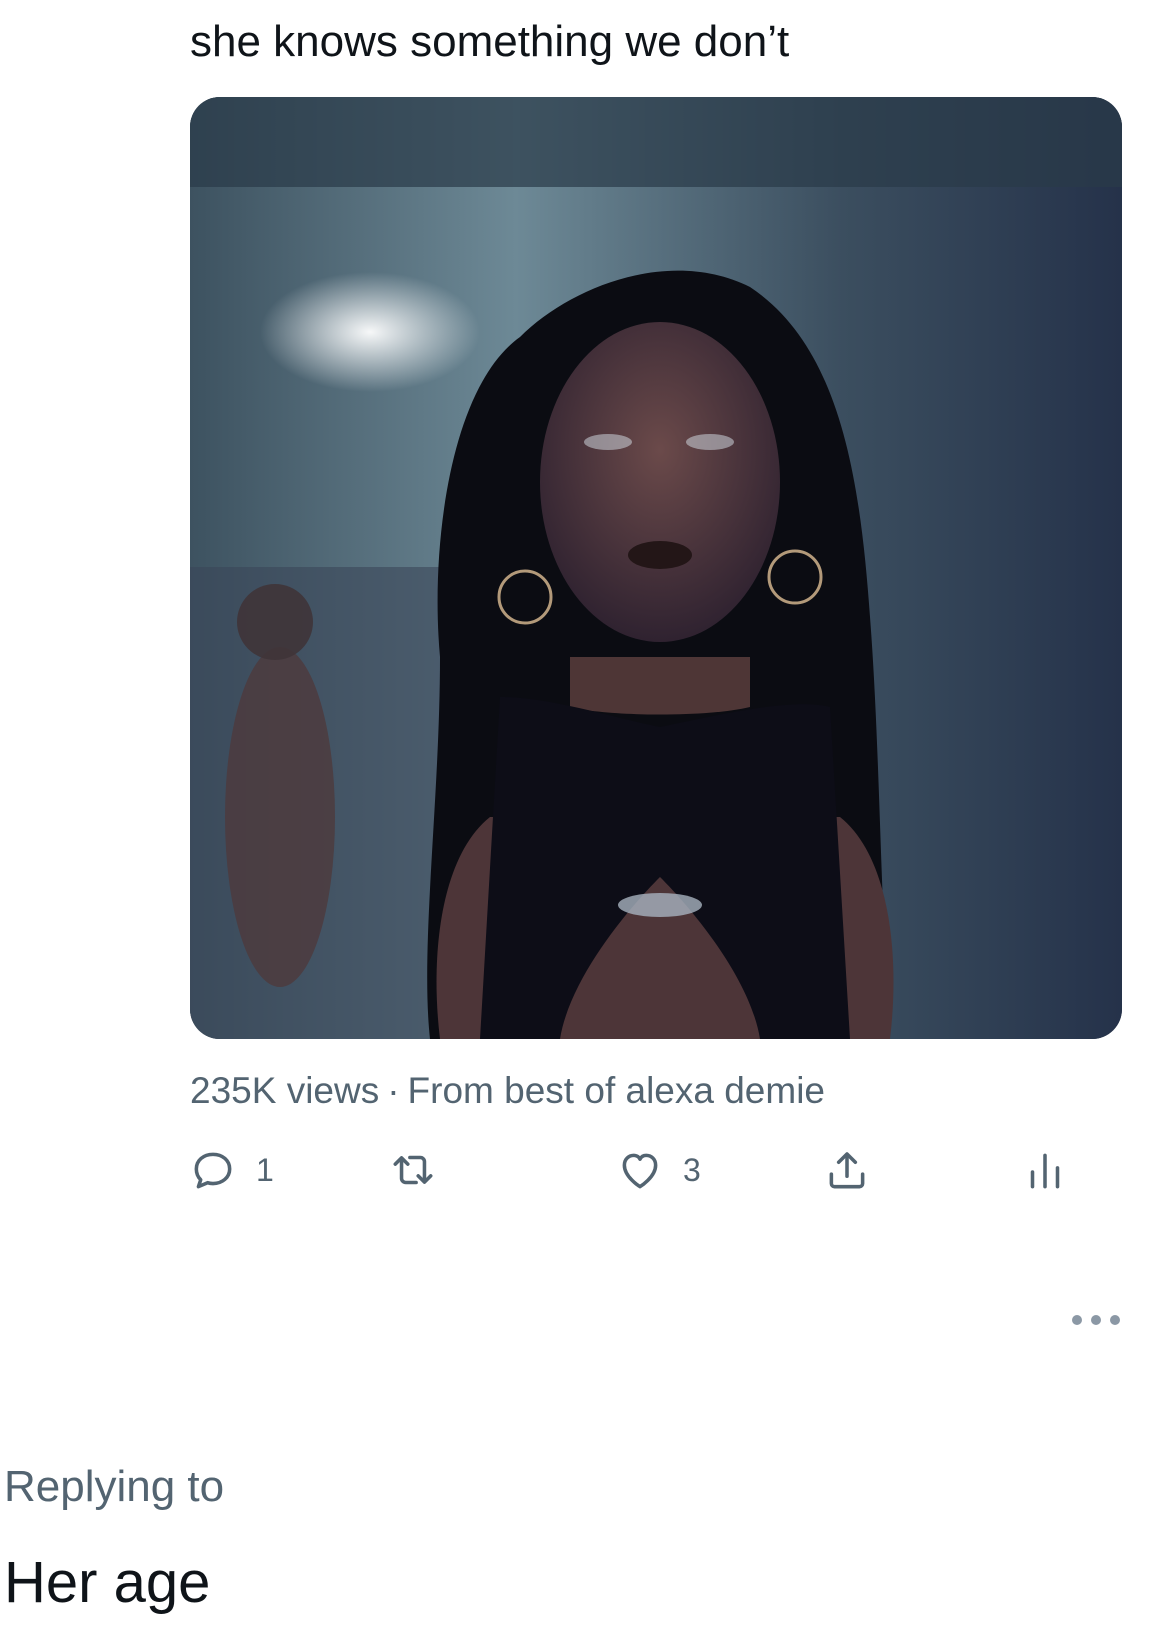  I want to click on reply-icon, so click(213, 1170).